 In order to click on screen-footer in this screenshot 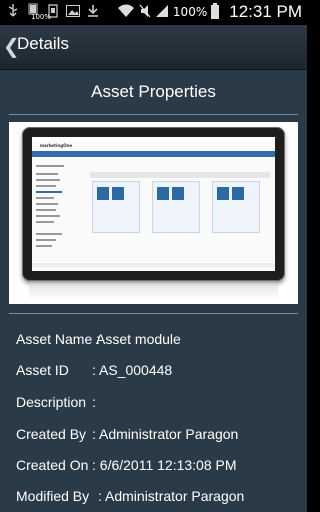, I will do `click(153, 265)`.